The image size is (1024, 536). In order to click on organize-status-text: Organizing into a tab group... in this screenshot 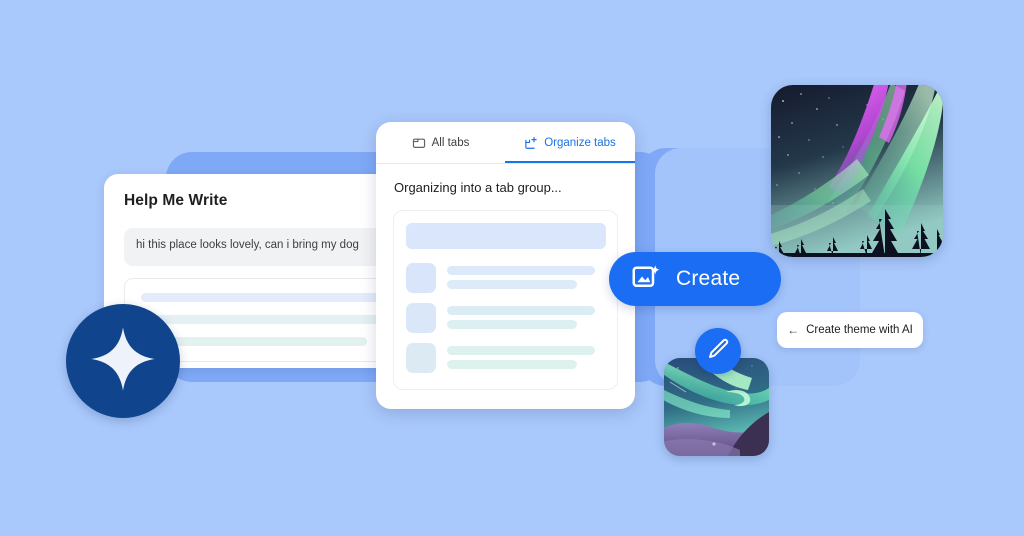, I will do `click(478, 187)`.